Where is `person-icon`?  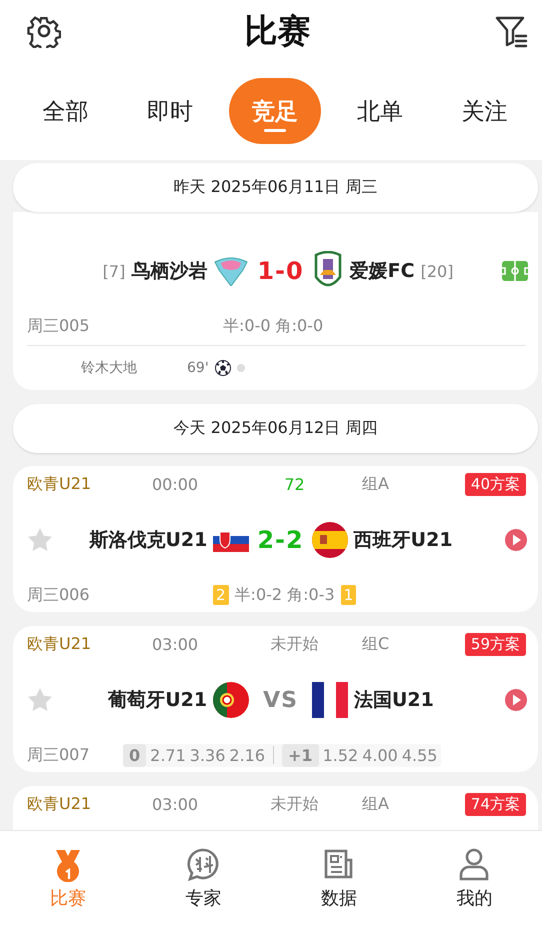 person-icon is located at coordinates (474, 865).